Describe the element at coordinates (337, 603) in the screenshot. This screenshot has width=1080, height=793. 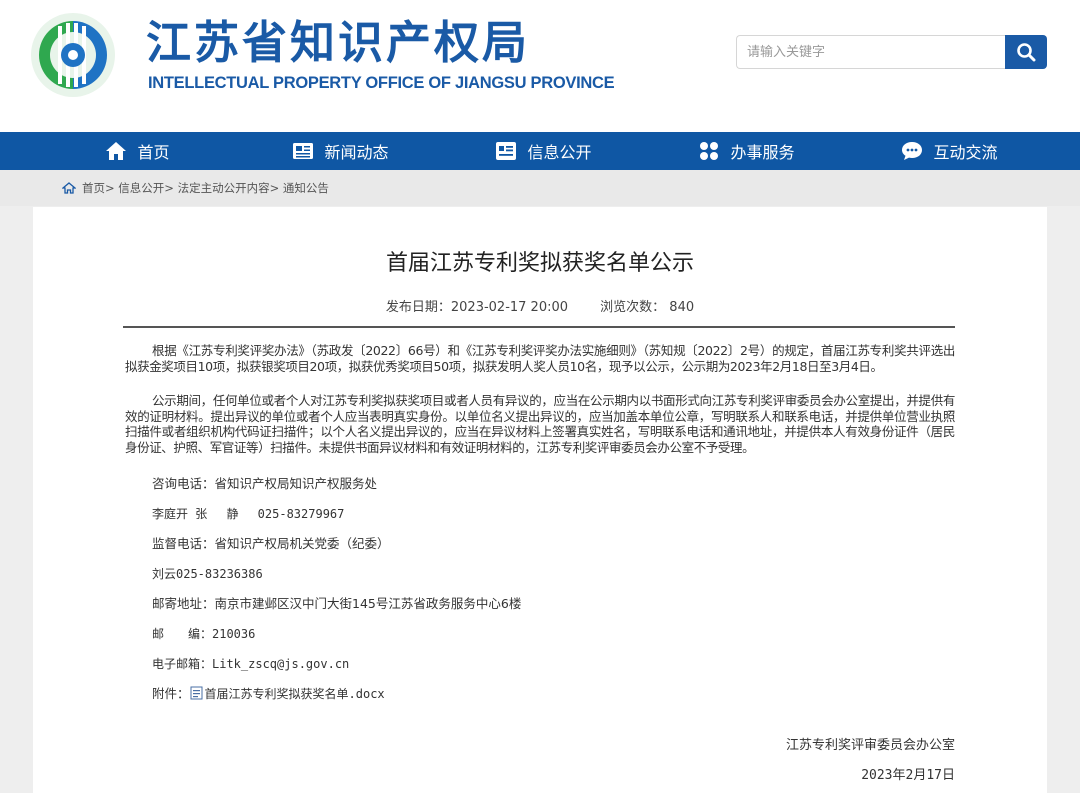
I see `mail-address: 邮寄地址：南京市建邺区汉中门大街145号江苏省政务服务中心6楼` at that location.